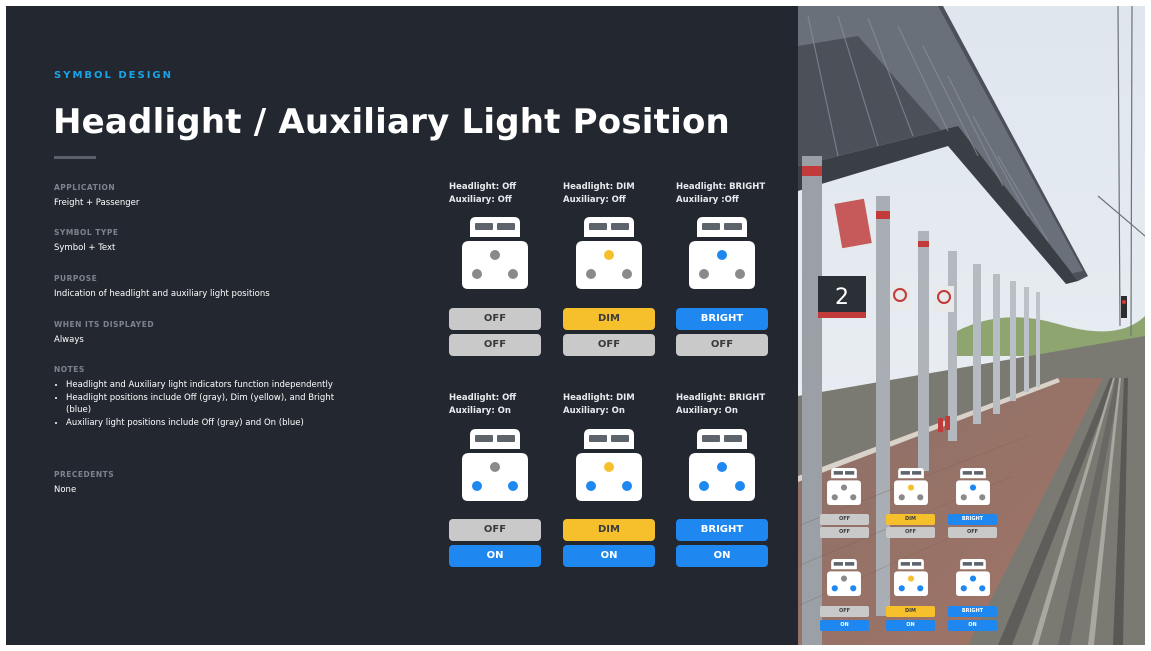  What do you see at coordinates (391, 122) in the screenshot?
I see `page-title: Headlight / Auxiliary Light Position` at bounding box center [391, 122].